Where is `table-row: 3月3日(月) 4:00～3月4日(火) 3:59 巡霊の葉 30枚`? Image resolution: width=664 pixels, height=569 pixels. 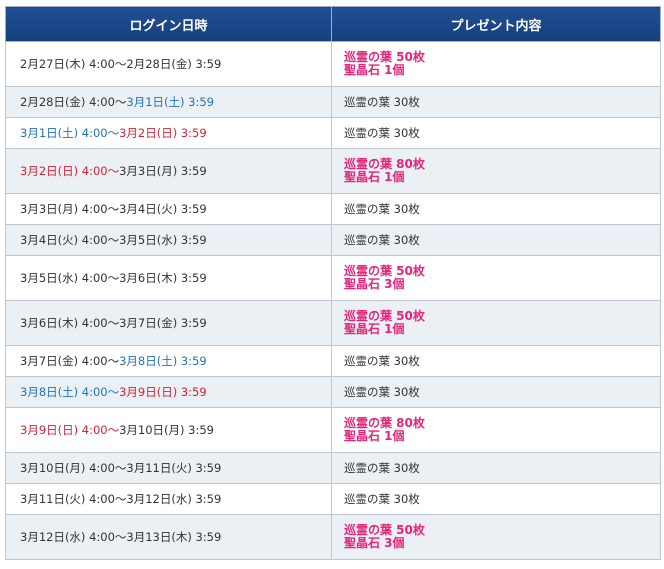
table-row: 3月3日(月) 4:00～3月4日(火) 3:59 巡霊の葉 30枚 is located at coordinates (333, 209).